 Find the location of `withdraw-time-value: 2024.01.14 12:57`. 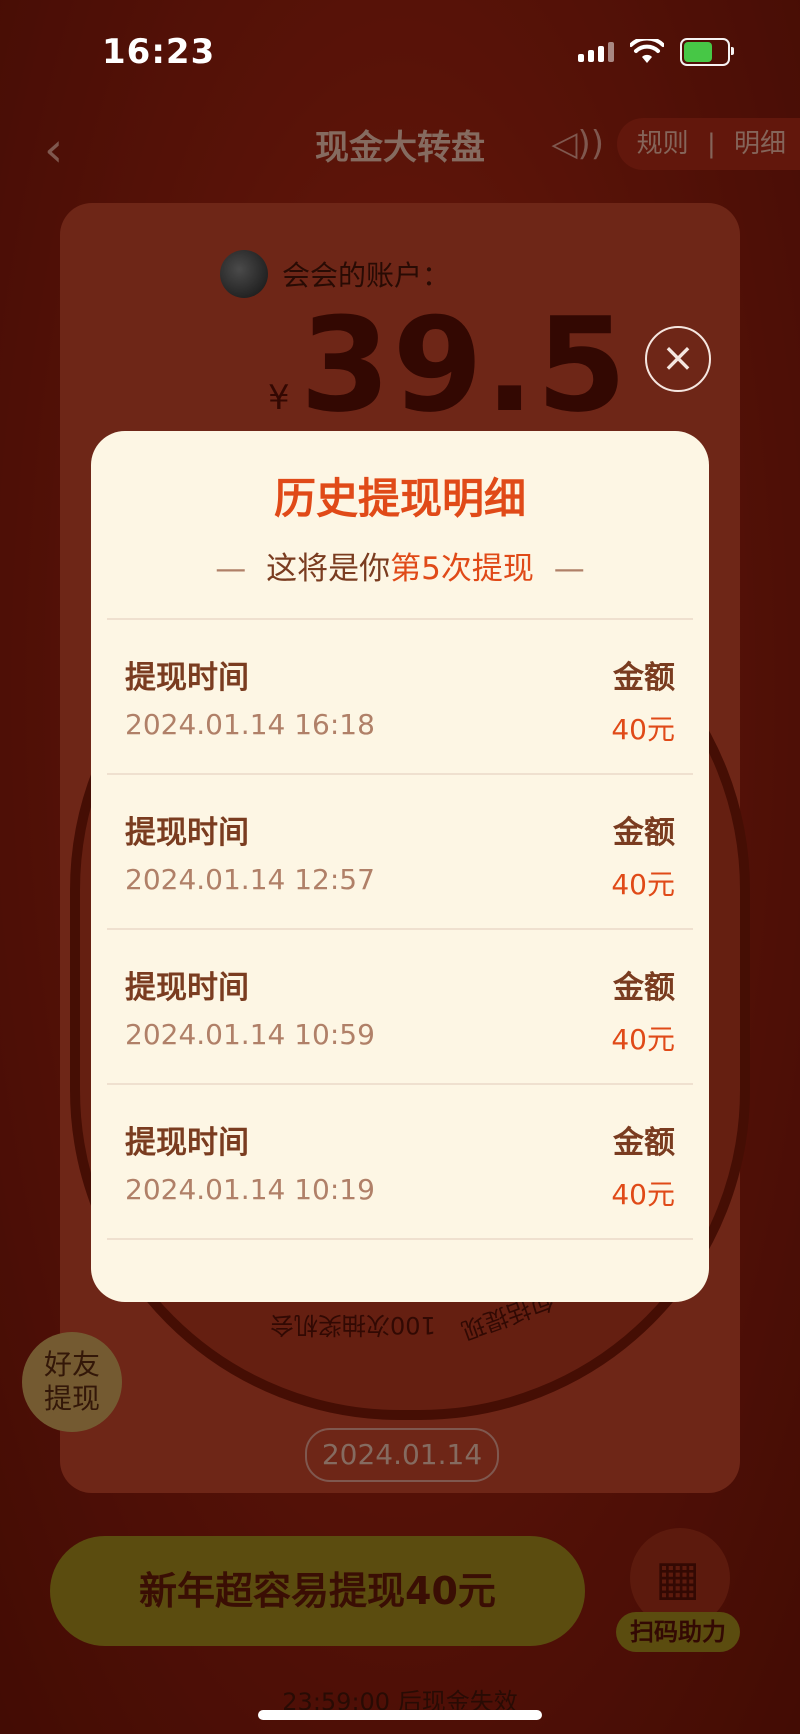

withdraw-time-value: 2024.01.14 12:57 is located at coordinates (250, 879).